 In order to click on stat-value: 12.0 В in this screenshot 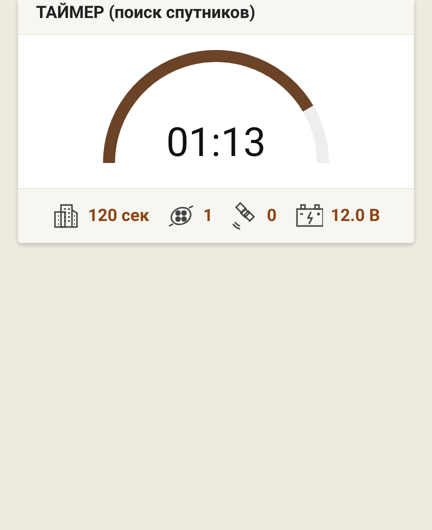, I will do `click(355, 216)`.